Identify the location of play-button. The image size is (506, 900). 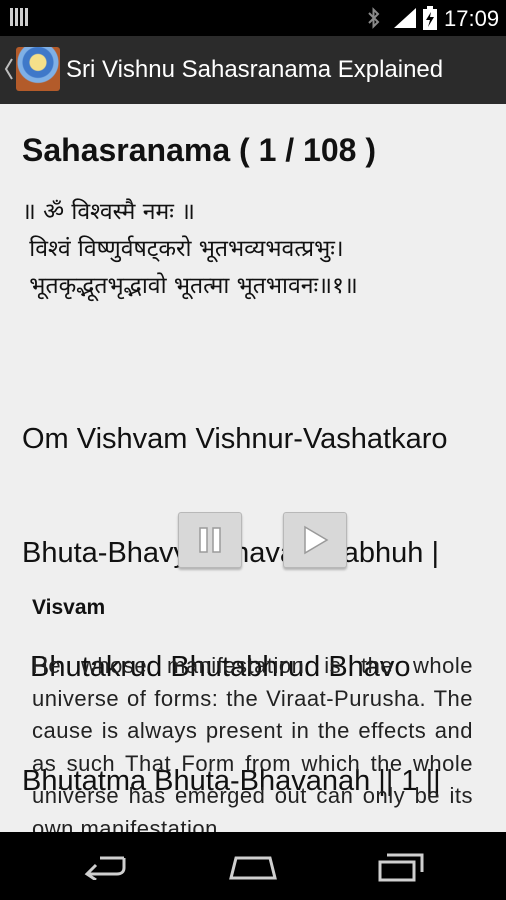
(315, 540).